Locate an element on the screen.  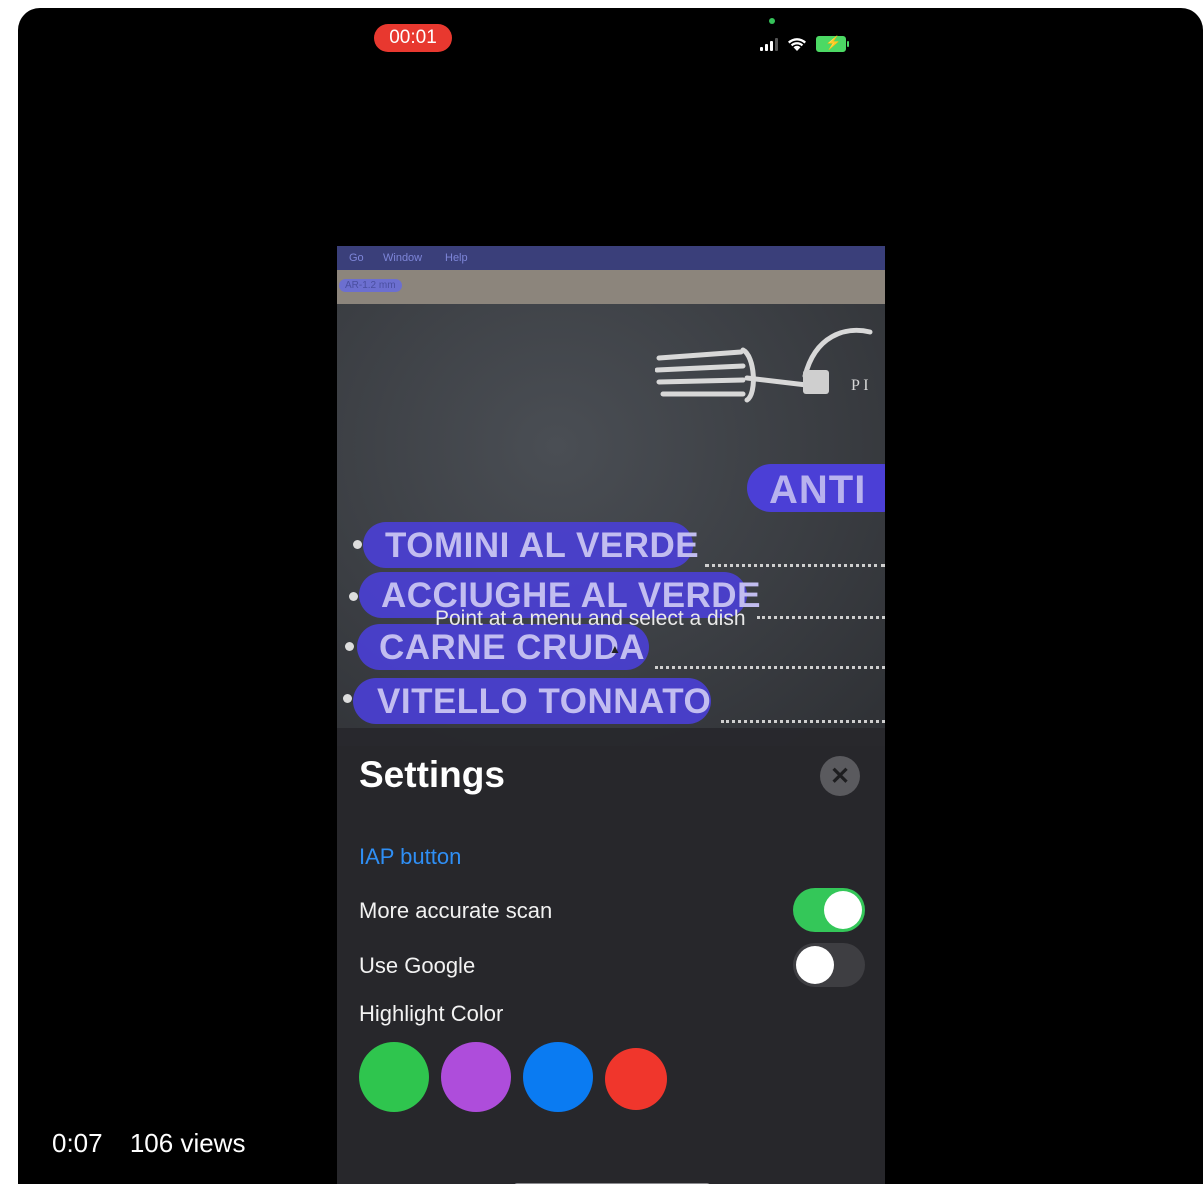
menu-section-heading: ANTI is located at coordinates (818, 490).